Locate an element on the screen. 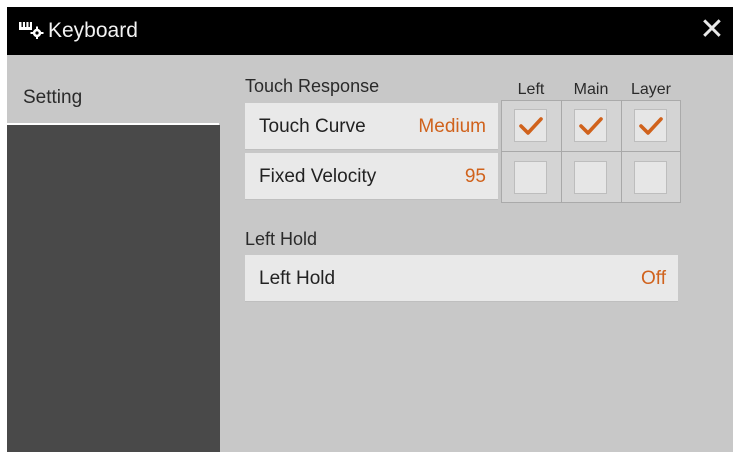 This screenshot has width=746, height=452. fixed-velocity-label: Fixed Velocity is located at coordinates (318, 176).